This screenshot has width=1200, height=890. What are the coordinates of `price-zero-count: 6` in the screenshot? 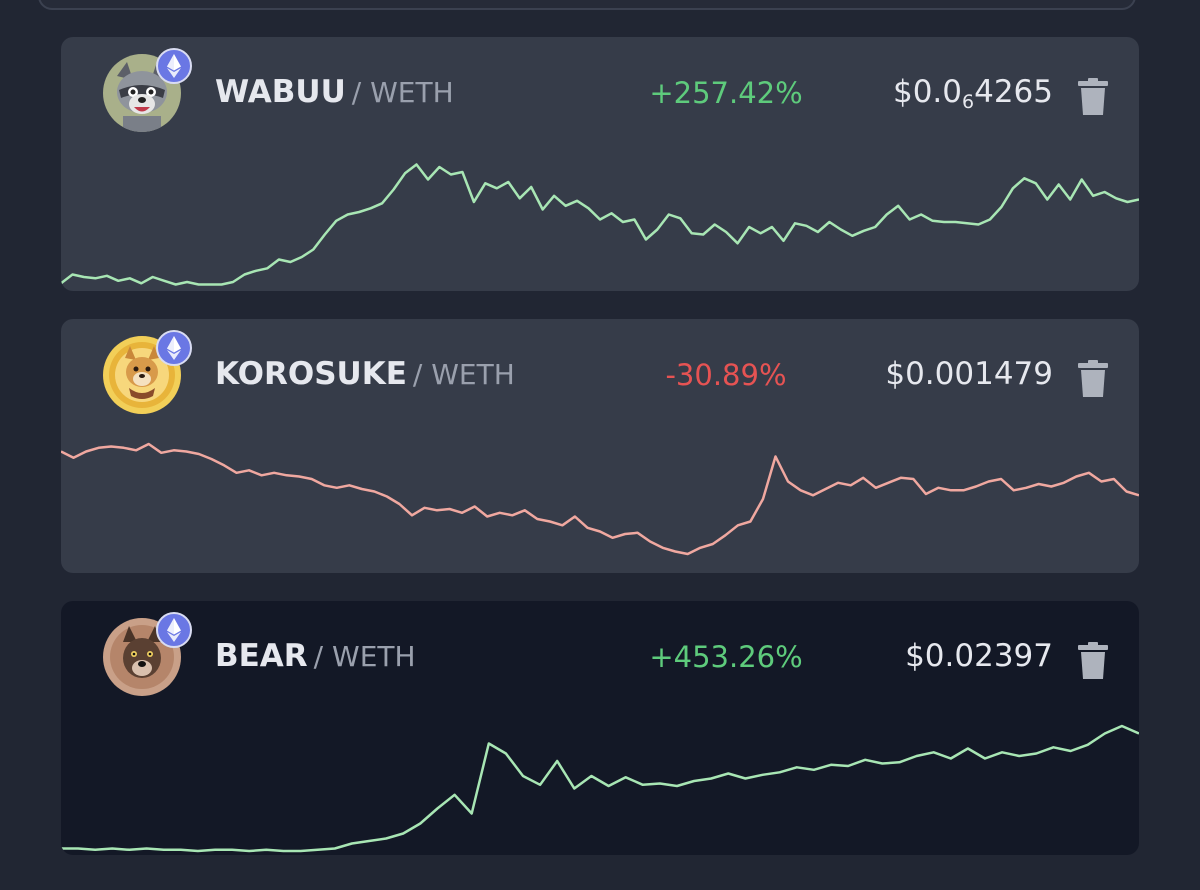 It's located at (968, 102).